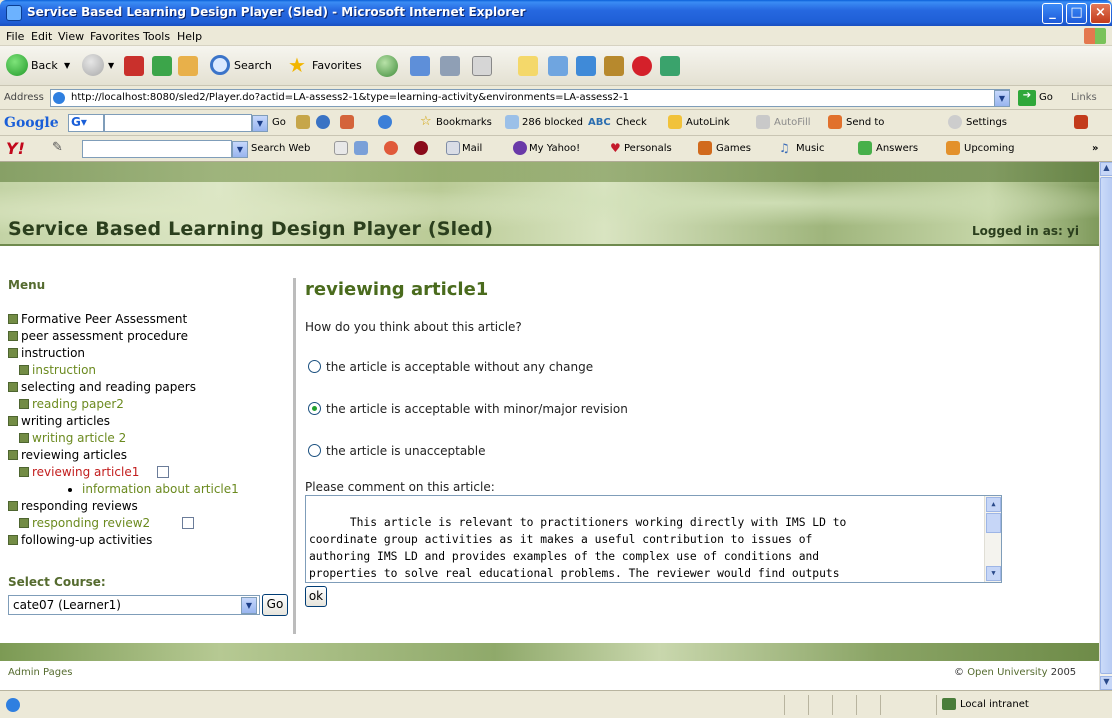  Describe the element at coordinates (865, 122) in the screenshot. I see `send-to-button: Send to` at that location.